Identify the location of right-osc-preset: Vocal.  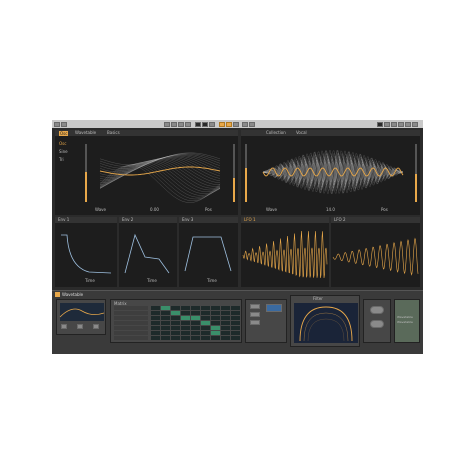
(301, 133).